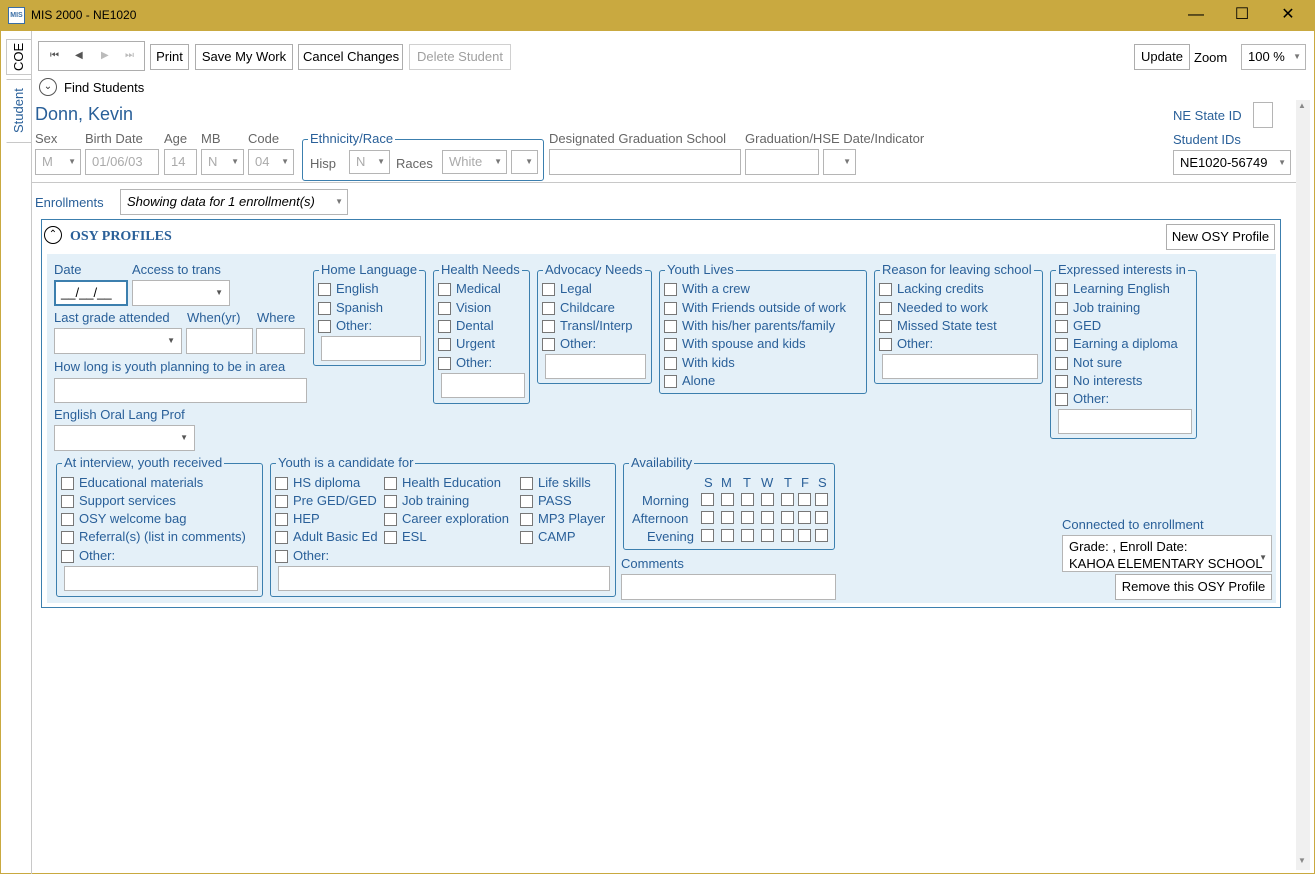  What do you see at coordinates (19, 111) in the screenshot?
I see `tab-student: Student` at bounding box center [19, 111].